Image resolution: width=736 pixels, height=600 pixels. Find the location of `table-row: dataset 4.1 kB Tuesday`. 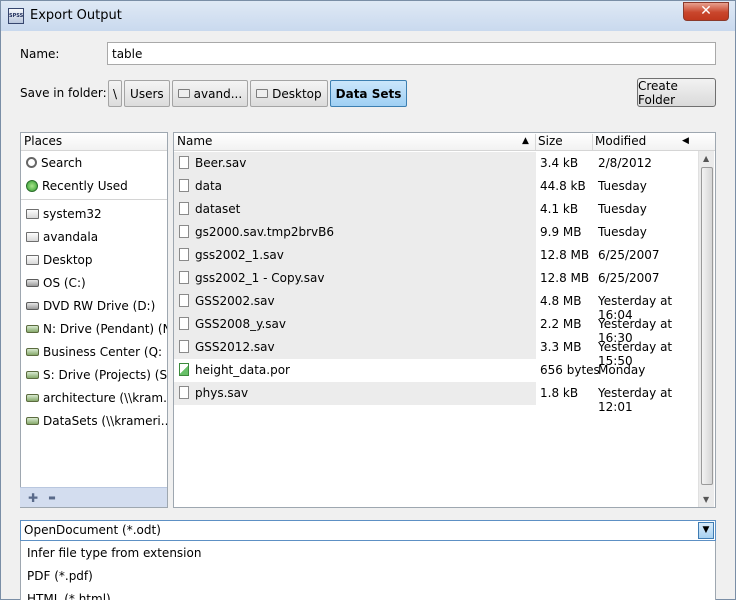

table-row: dataset 4.1 kB Tuesday is located at coordinates (436, 209).